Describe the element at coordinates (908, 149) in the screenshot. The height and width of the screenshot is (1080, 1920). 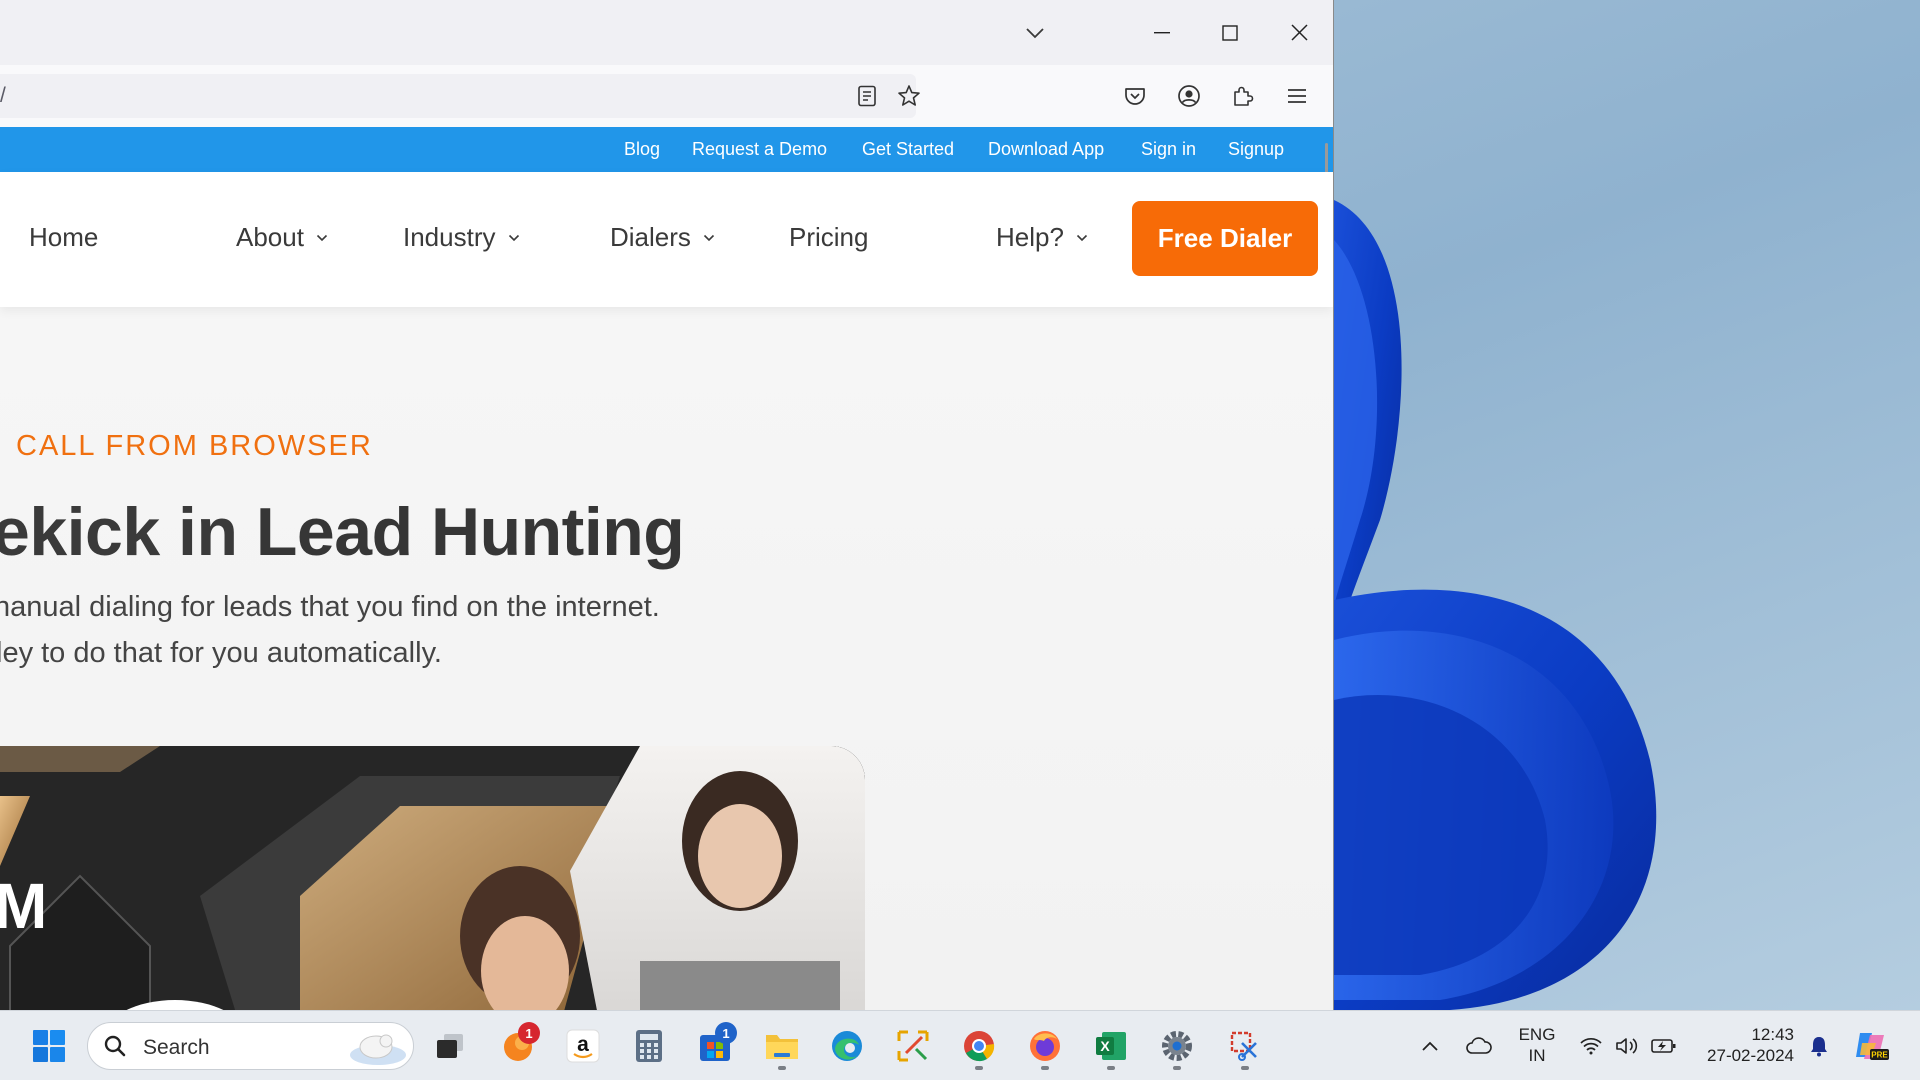
I see `top-link-get-started: Get Started` at that location.